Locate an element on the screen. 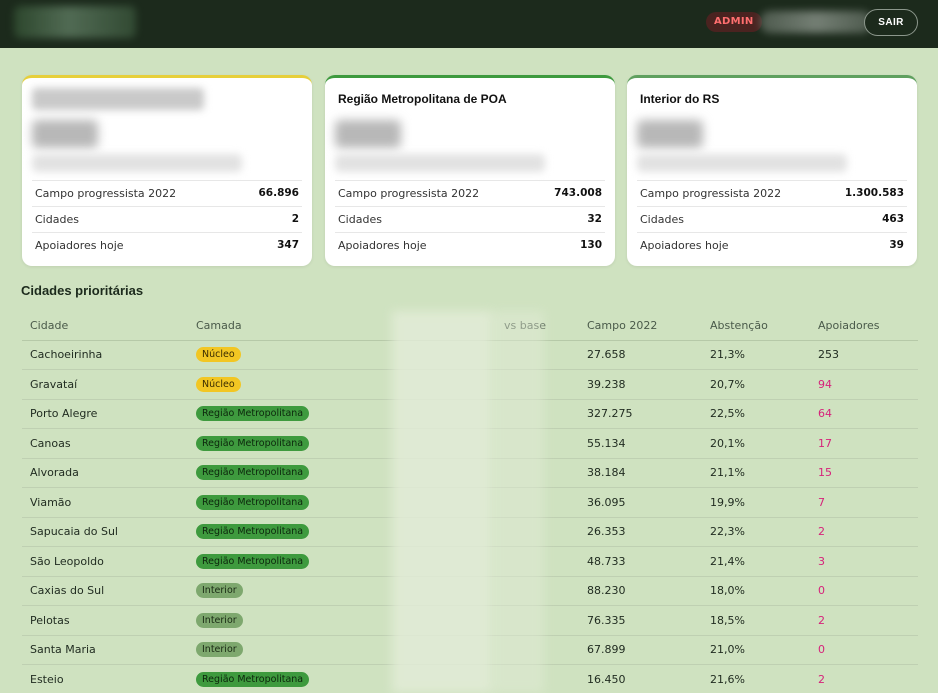 The image size is (938, 693). column-header-campo: Campo 2022 is located at coordinates (640, 326).